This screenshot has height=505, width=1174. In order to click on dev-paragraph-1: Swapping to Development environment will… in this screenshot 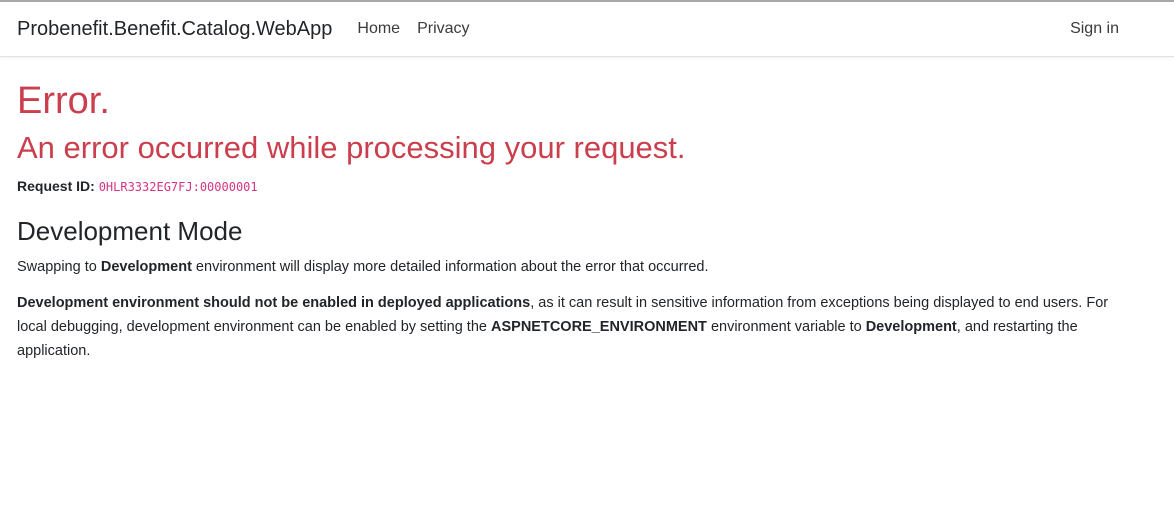, I will do `click(577, 267)`.